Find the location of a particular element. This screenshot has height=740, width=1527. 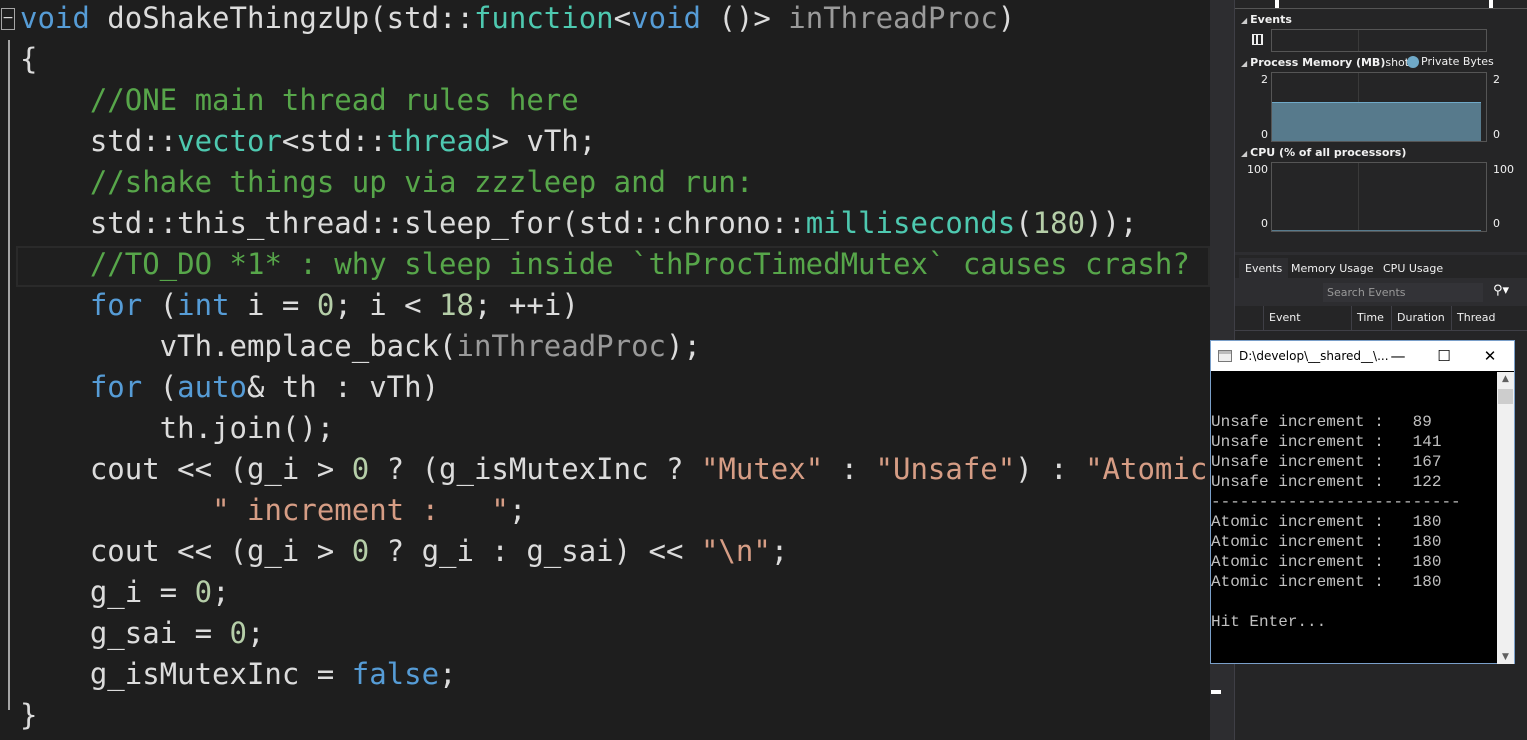

console-line: Unsafe increment : 89 is located at coordinates (1321, 422).